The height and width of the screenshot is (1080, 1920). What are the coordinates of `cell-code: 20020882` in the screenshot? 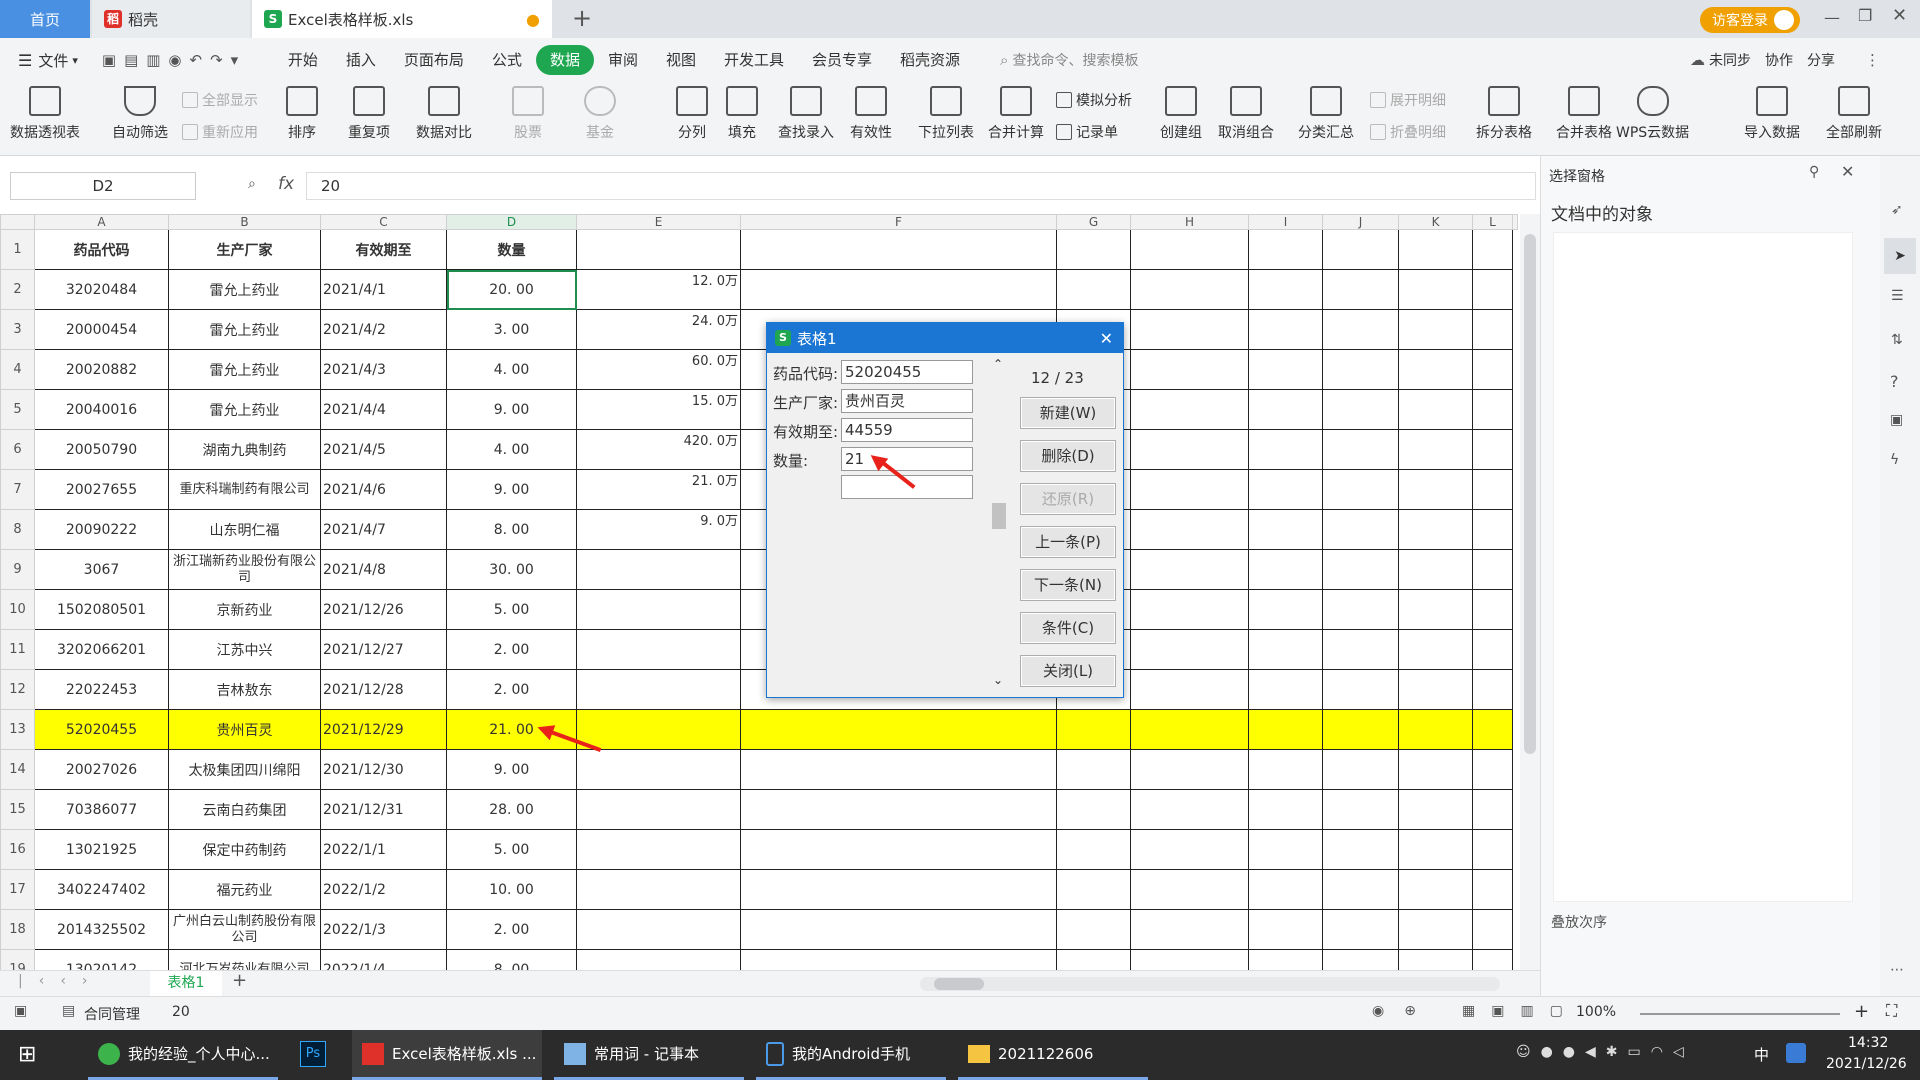 It's located at (101, 369).